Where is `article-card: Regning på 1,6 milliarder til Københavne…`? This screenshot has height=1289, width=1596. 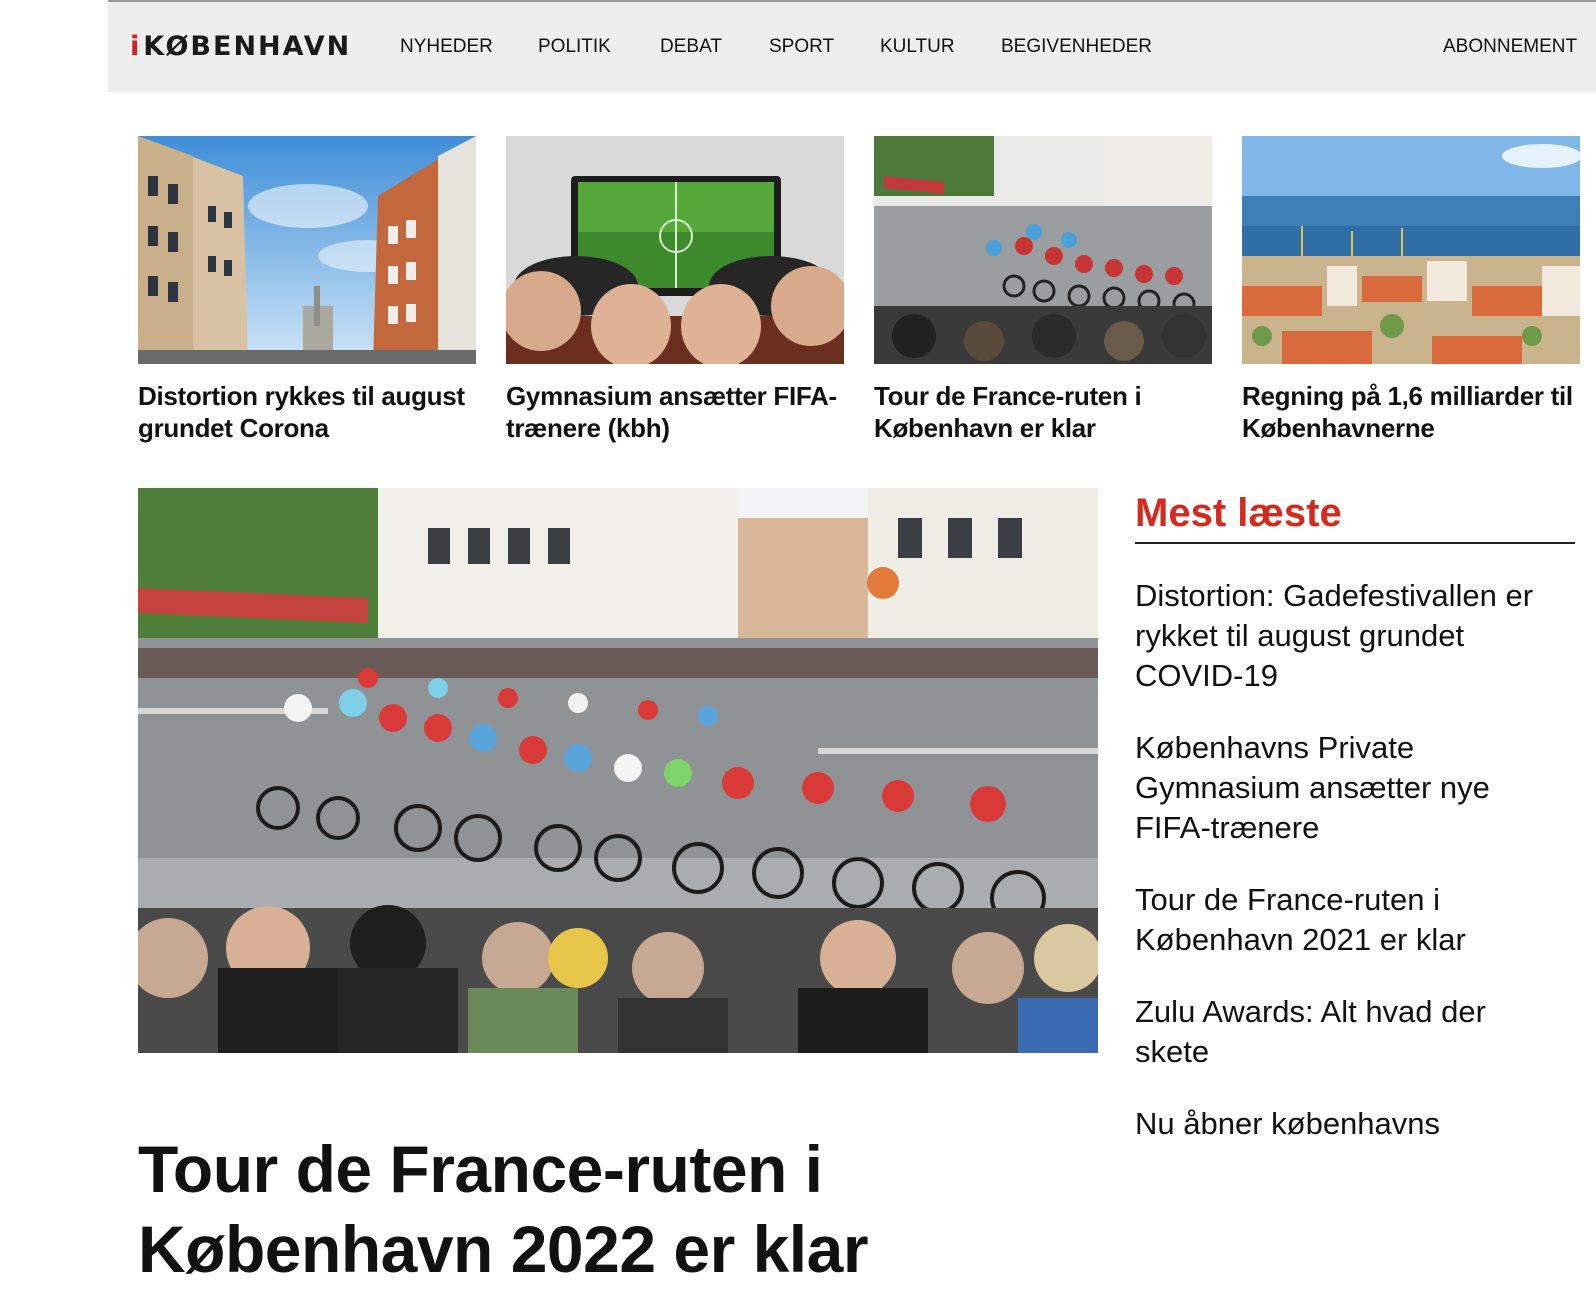
article-card: Regning på 1,6 milliarder til Københavne… is located at coordinates (1411, 290).